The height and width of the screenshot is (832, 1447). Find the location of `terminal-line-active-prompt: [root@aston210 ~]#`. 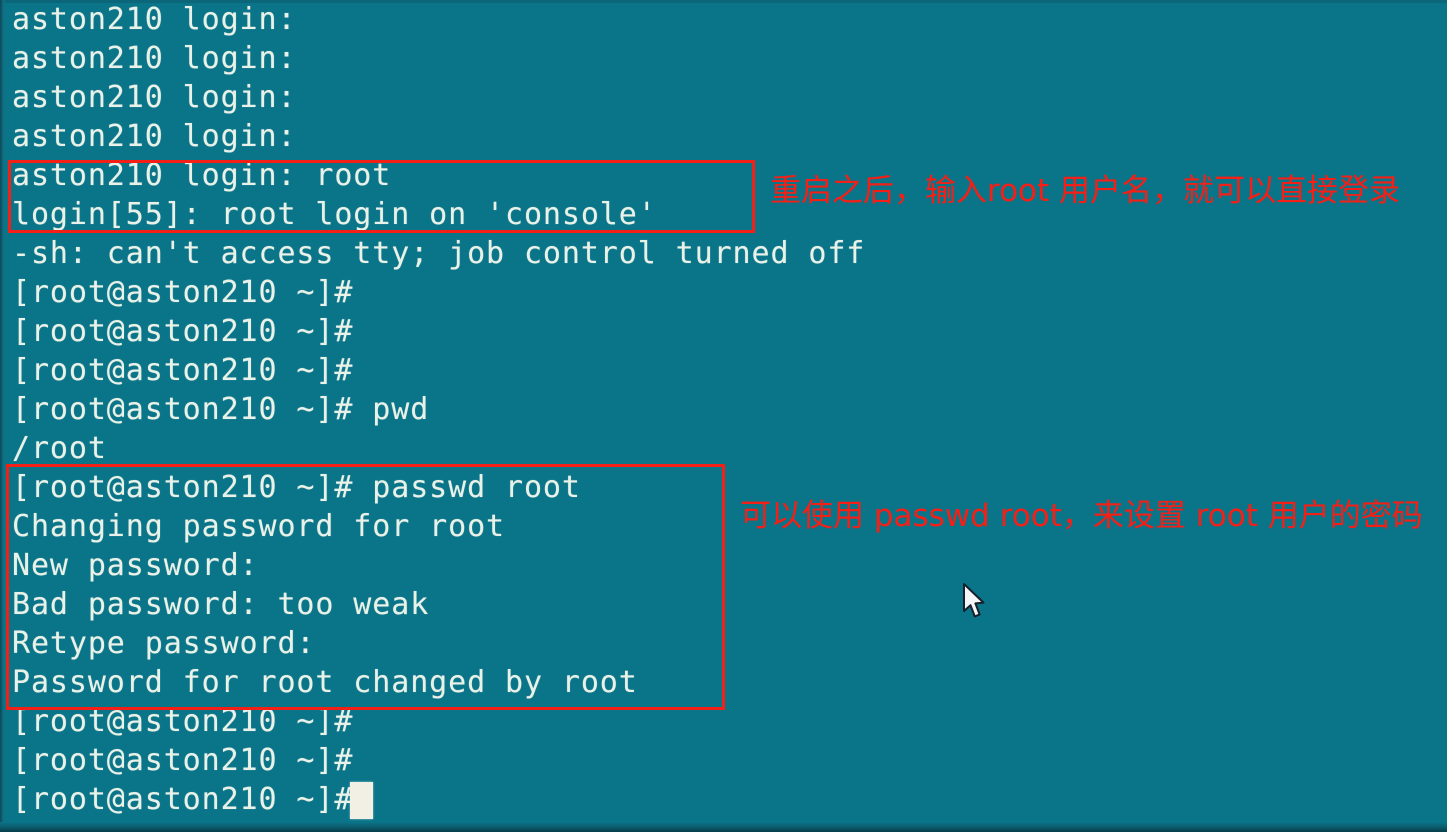

terminal-line-active-prompt: [root@aston210 ~]# is located at coordinates (192, 799).